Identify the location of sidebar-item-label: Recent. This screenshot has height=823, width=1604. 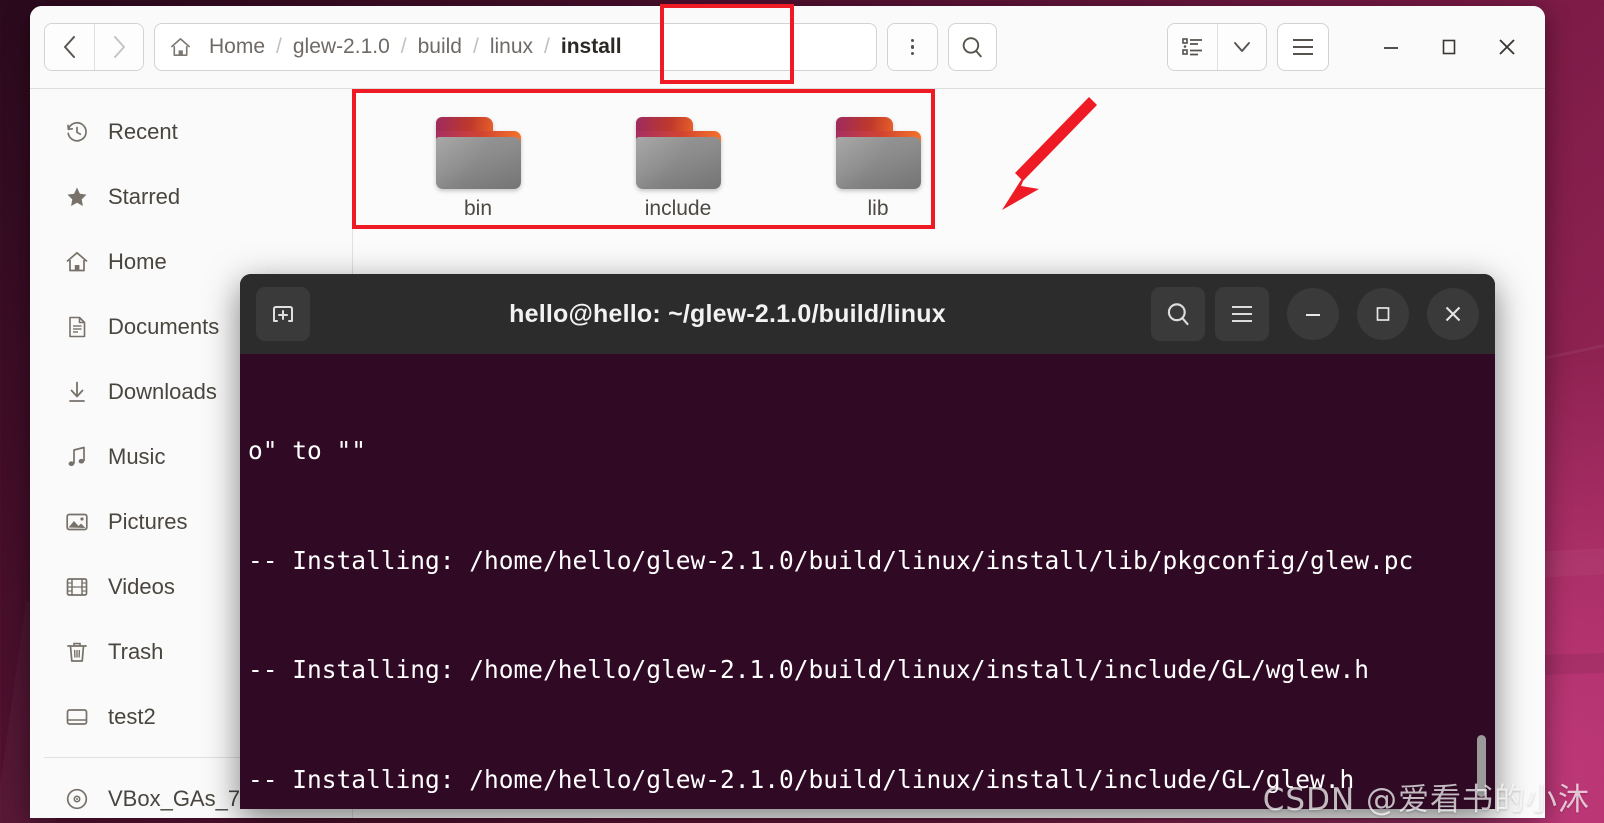
(143, 131).